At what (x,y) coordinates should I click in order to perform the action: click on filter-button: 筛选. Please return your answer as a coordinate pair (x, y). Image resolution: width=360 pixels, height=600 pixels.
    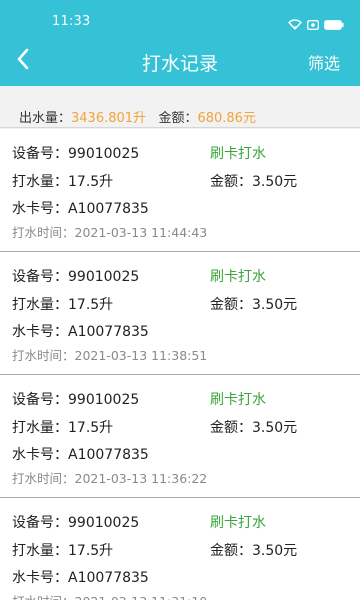
    Looking at the image, I should click on (324, 62).